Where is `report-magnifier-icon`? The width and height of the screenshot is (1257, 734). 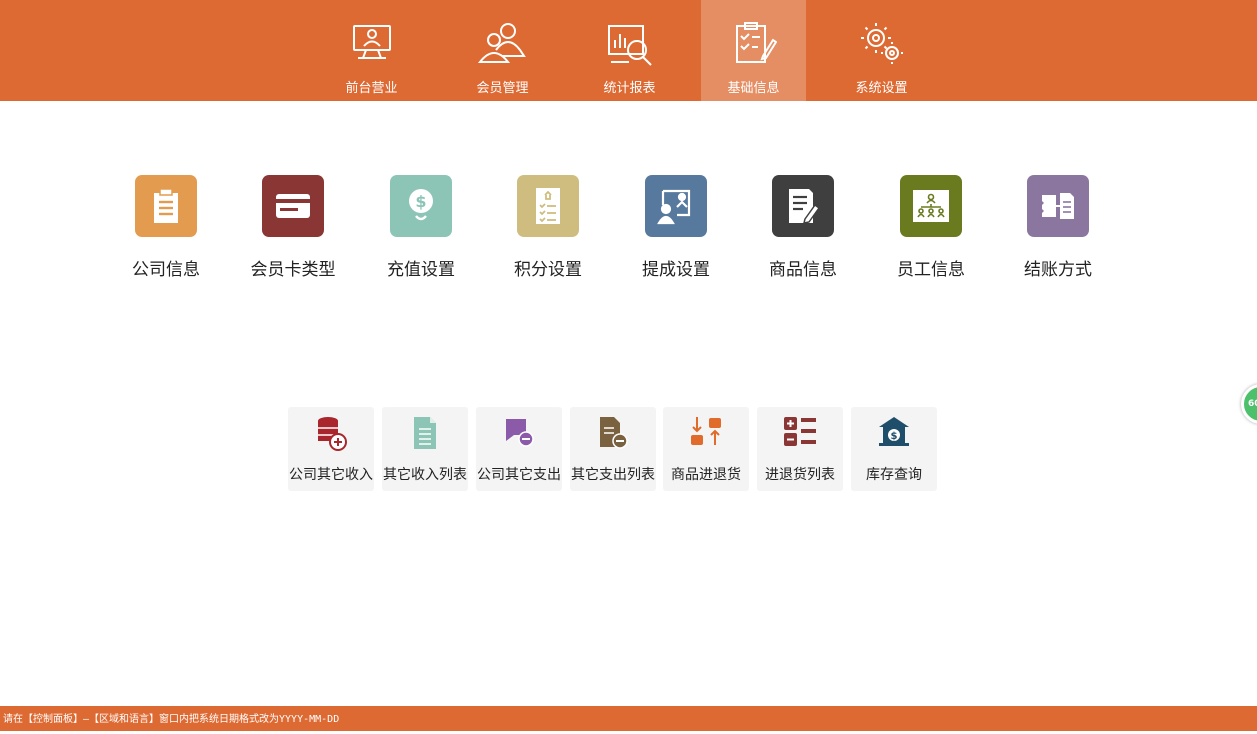
report-magnifier-icon is located at coordinates (629, 45).